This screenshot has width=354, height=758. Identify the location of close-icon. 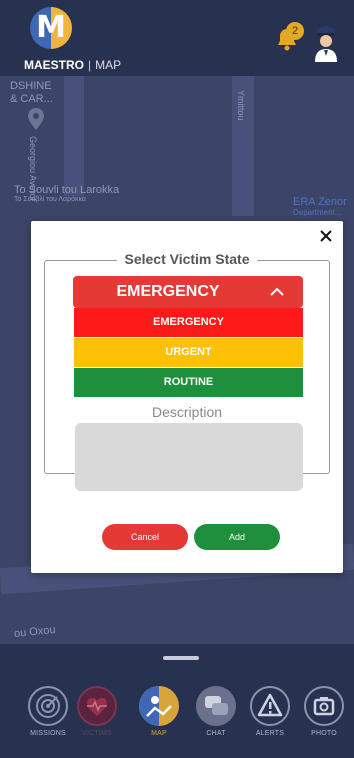
(326, 236).